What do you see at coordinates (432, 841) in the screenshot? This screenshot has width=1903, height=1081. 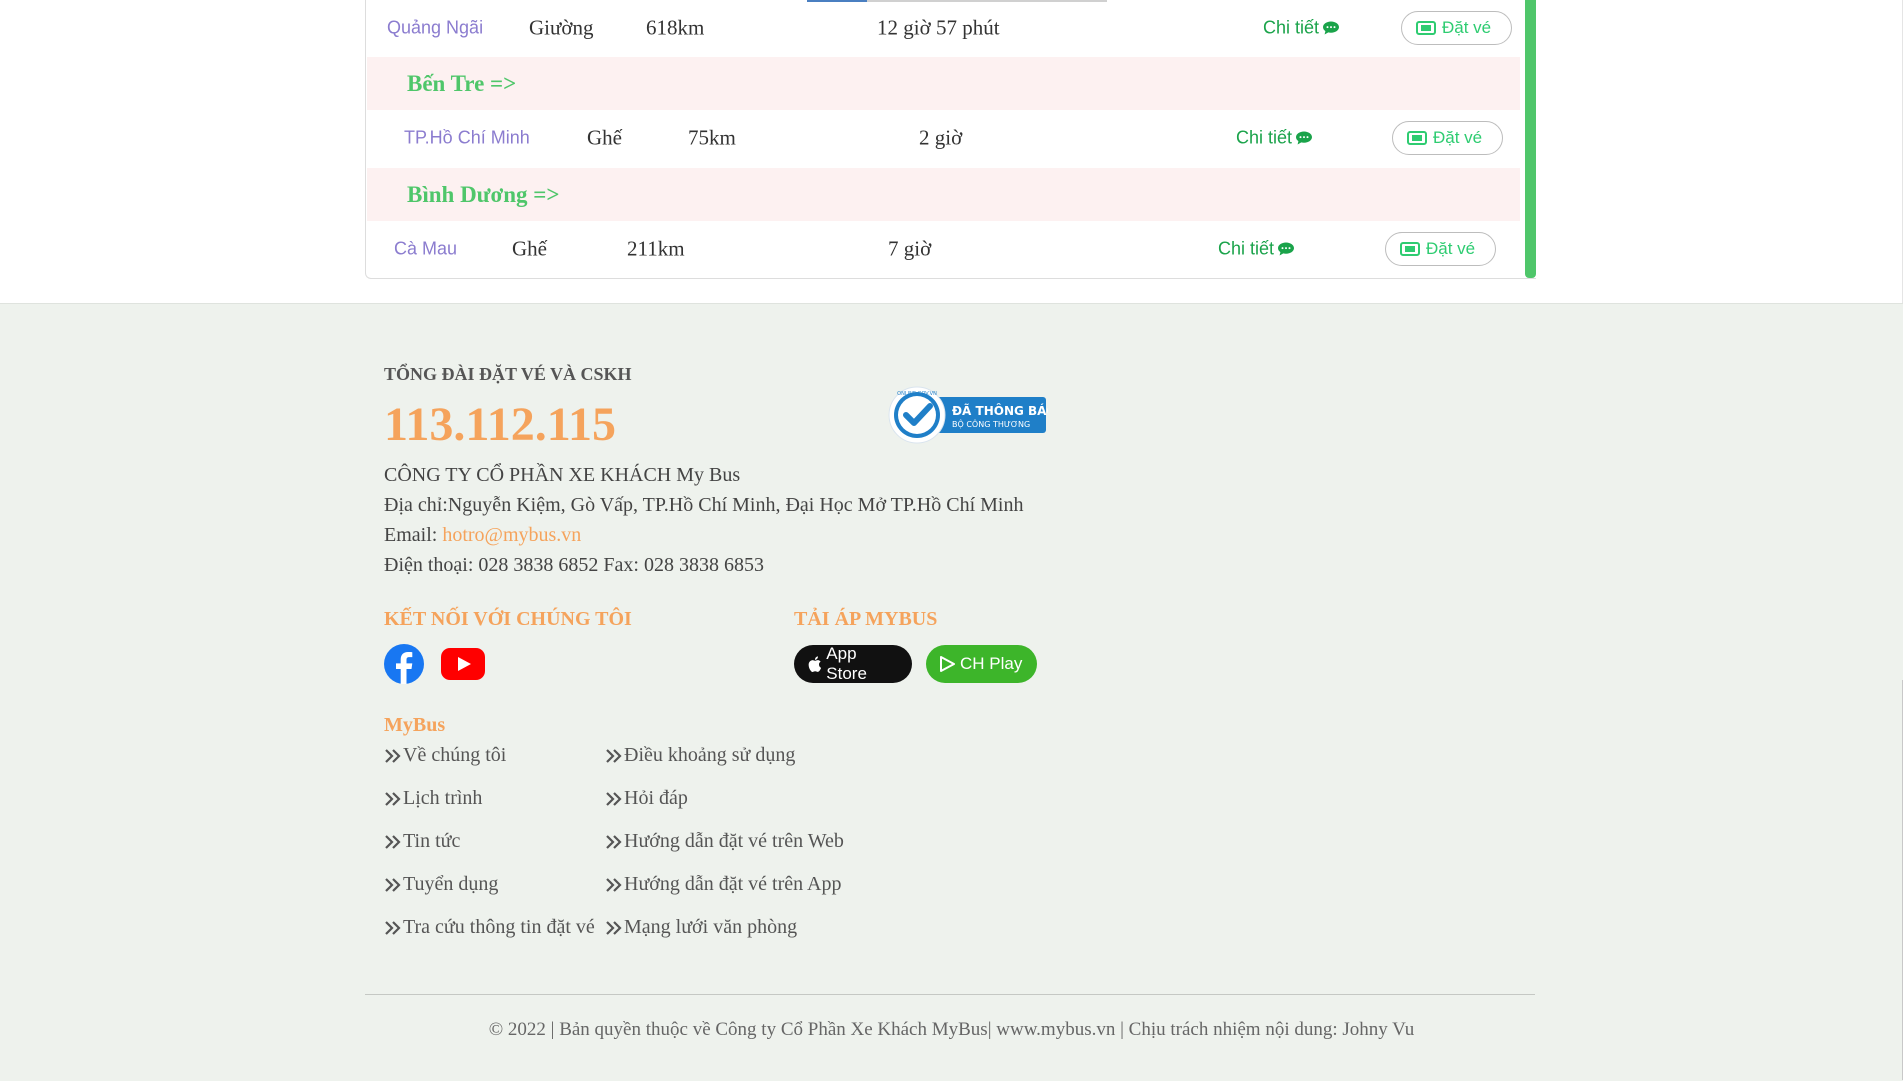 I see `footer-link-label: Tin tức` at bounding box center [432, 841].